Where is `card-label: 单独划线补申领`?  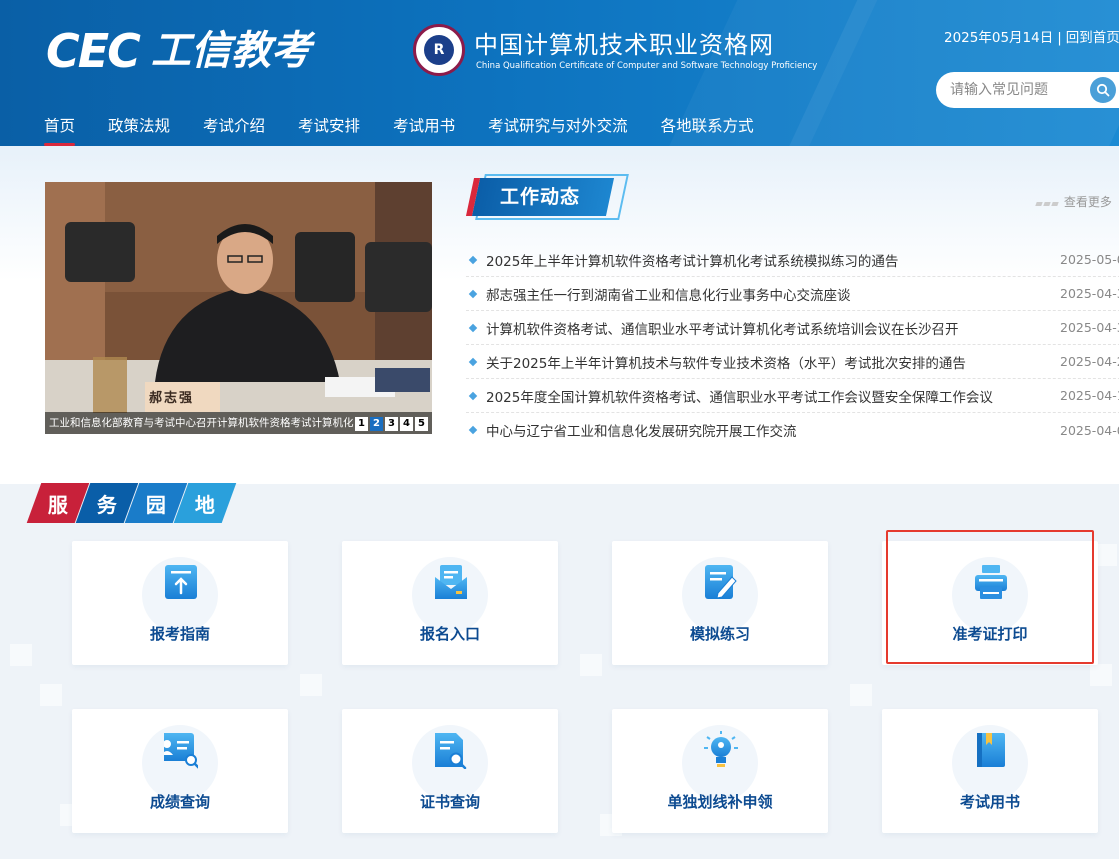 card-label: 单独划线补申领 is located at coordinates (720, 802).